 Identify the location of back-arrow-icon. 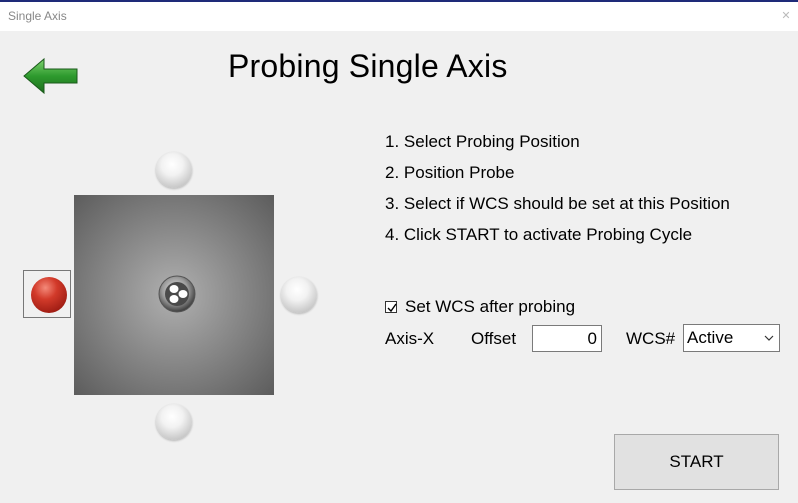
(50, 76).